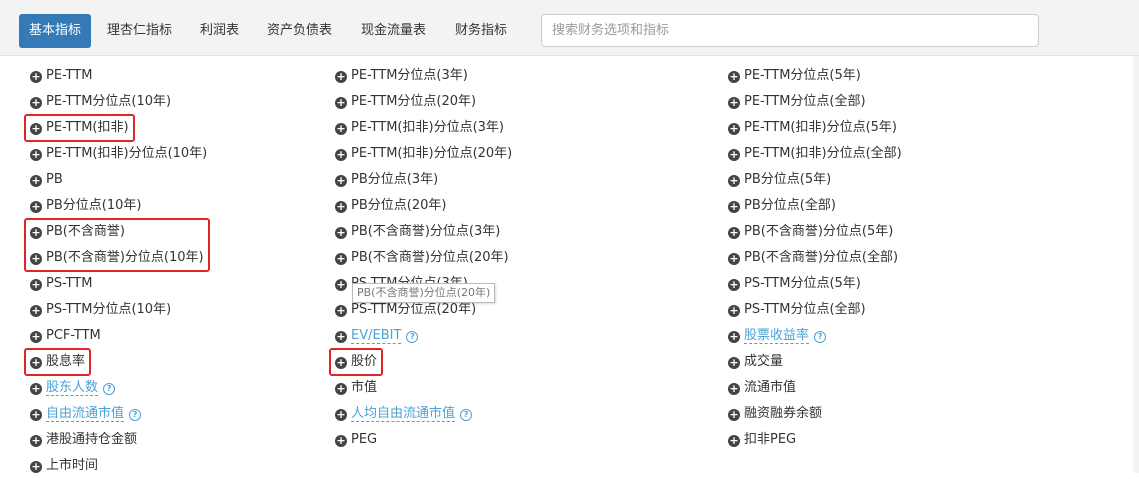 This screenshot has height=479, width=1139. Describe the element at coordinates (423, 258) in the screenshot. I see `metric-option: + PB(不含商誉)分位点(20年)` at that location.